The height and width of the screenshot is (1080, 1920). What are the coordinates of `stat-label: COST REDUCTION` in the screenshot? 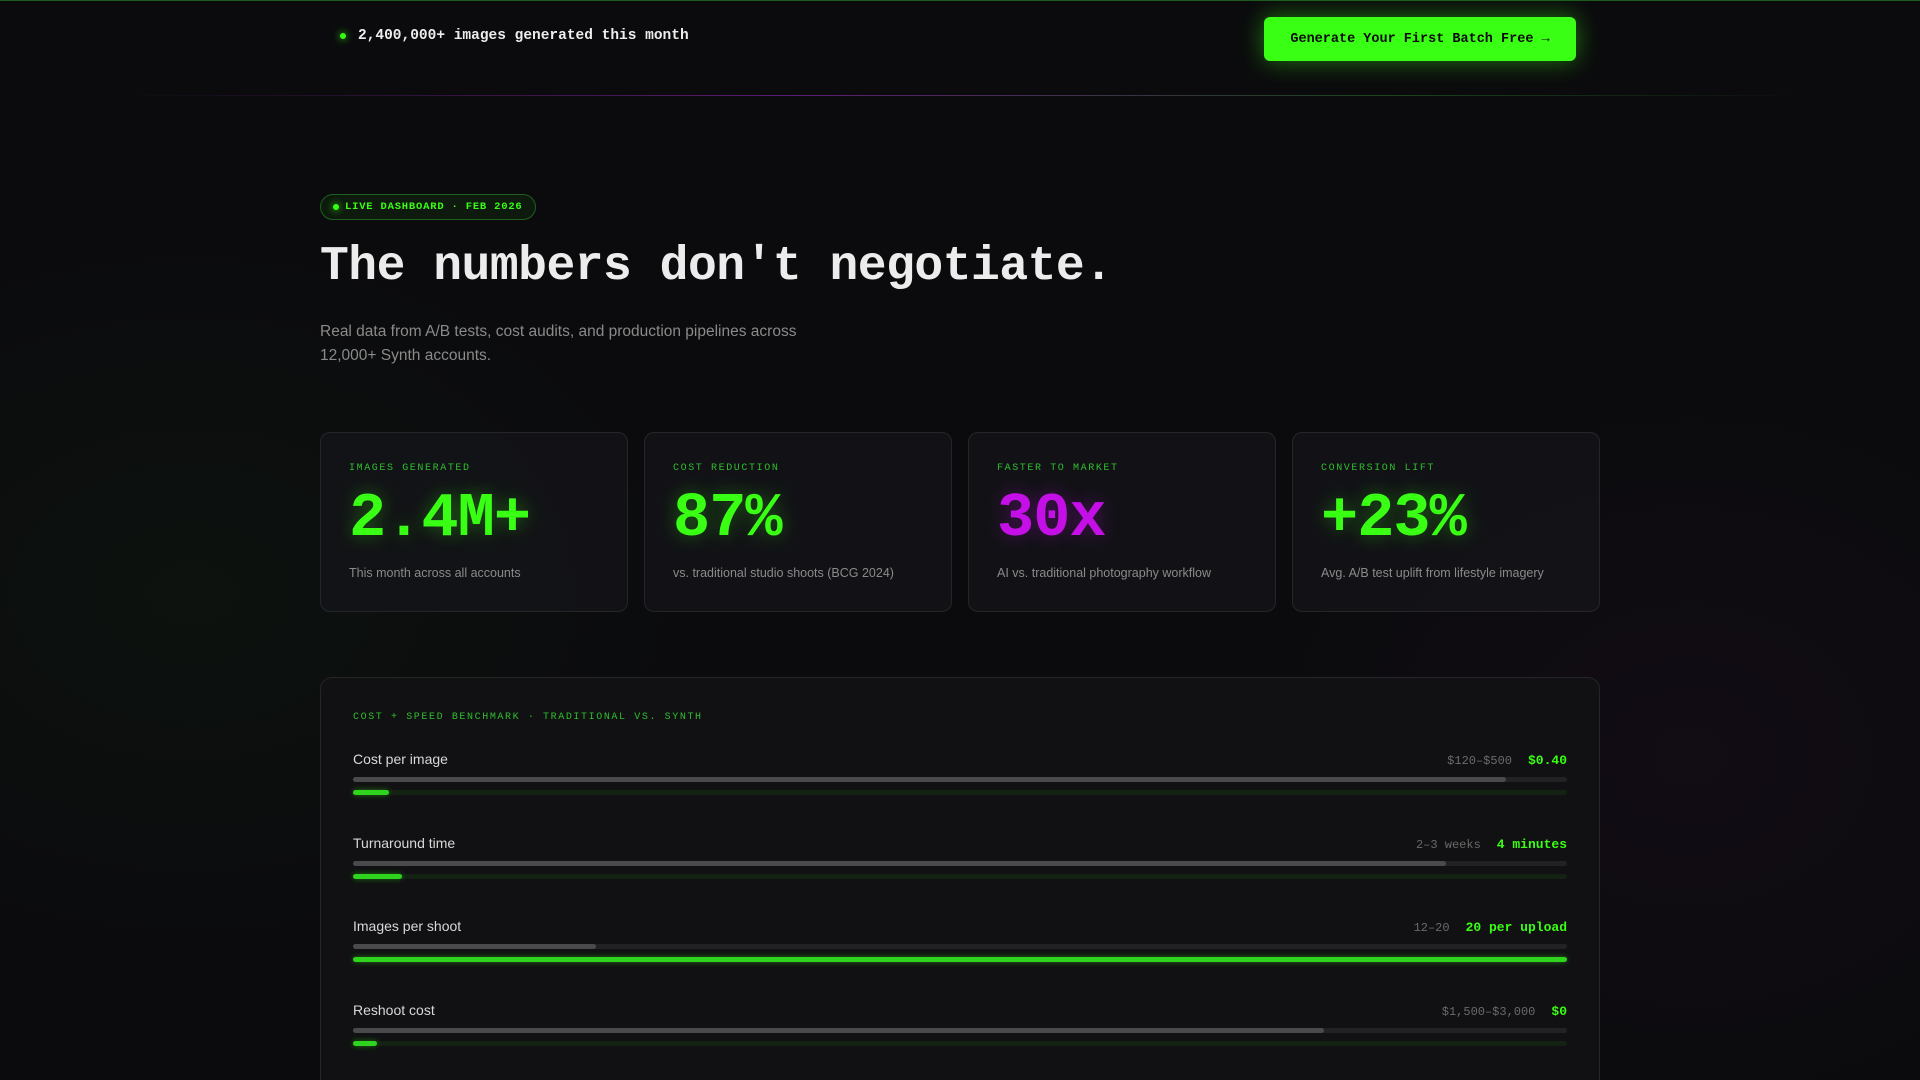 It's located at (726, 468).